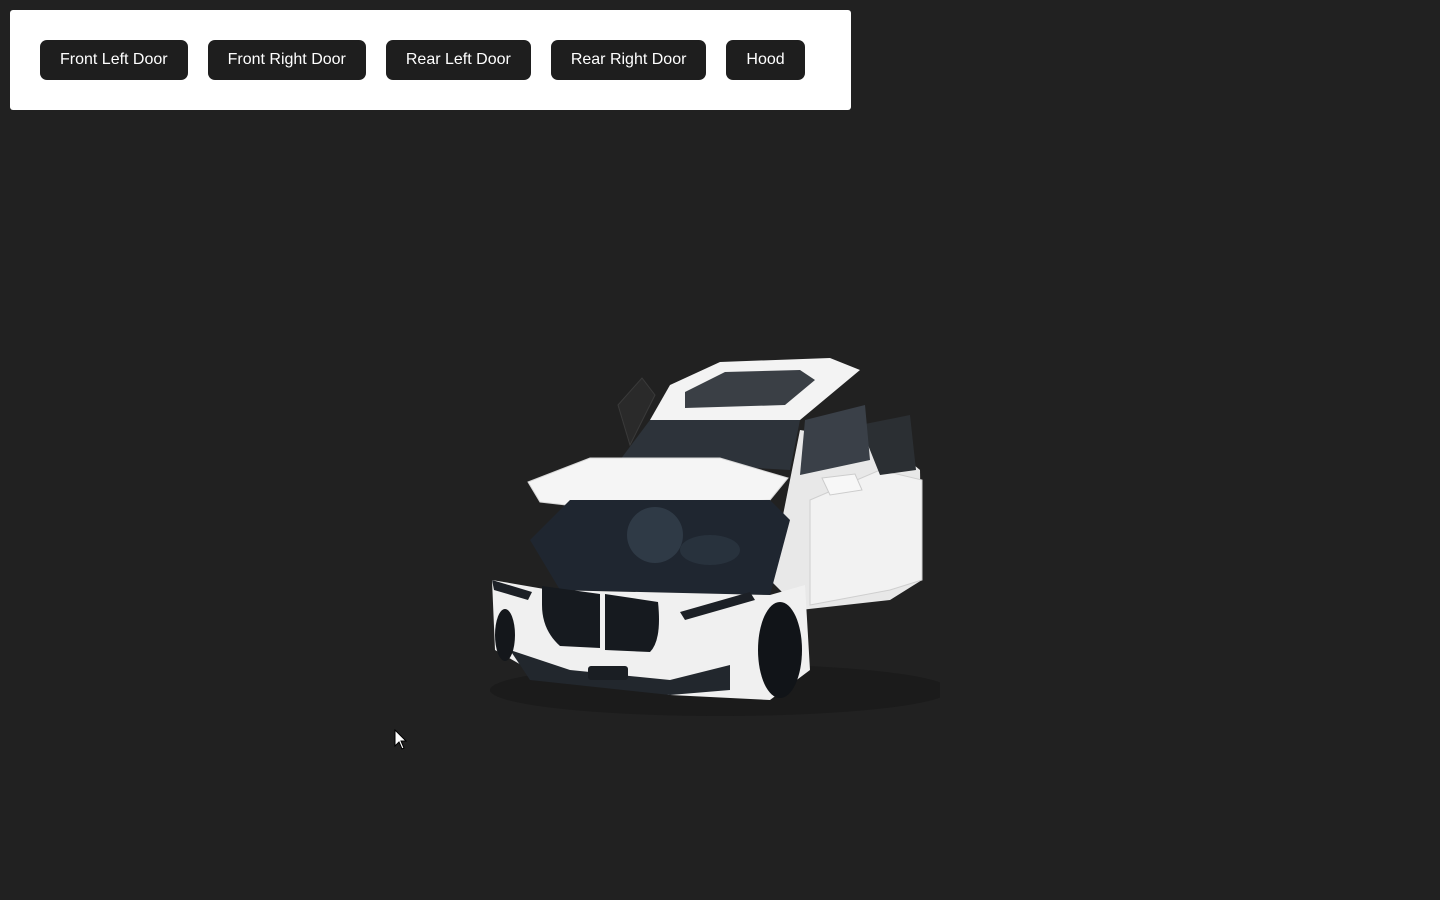 This screenshot has height=900, width=1440. Describe the element at coordinates (780, 650) in the screenshot. I see `front-right-wheel` at that location.